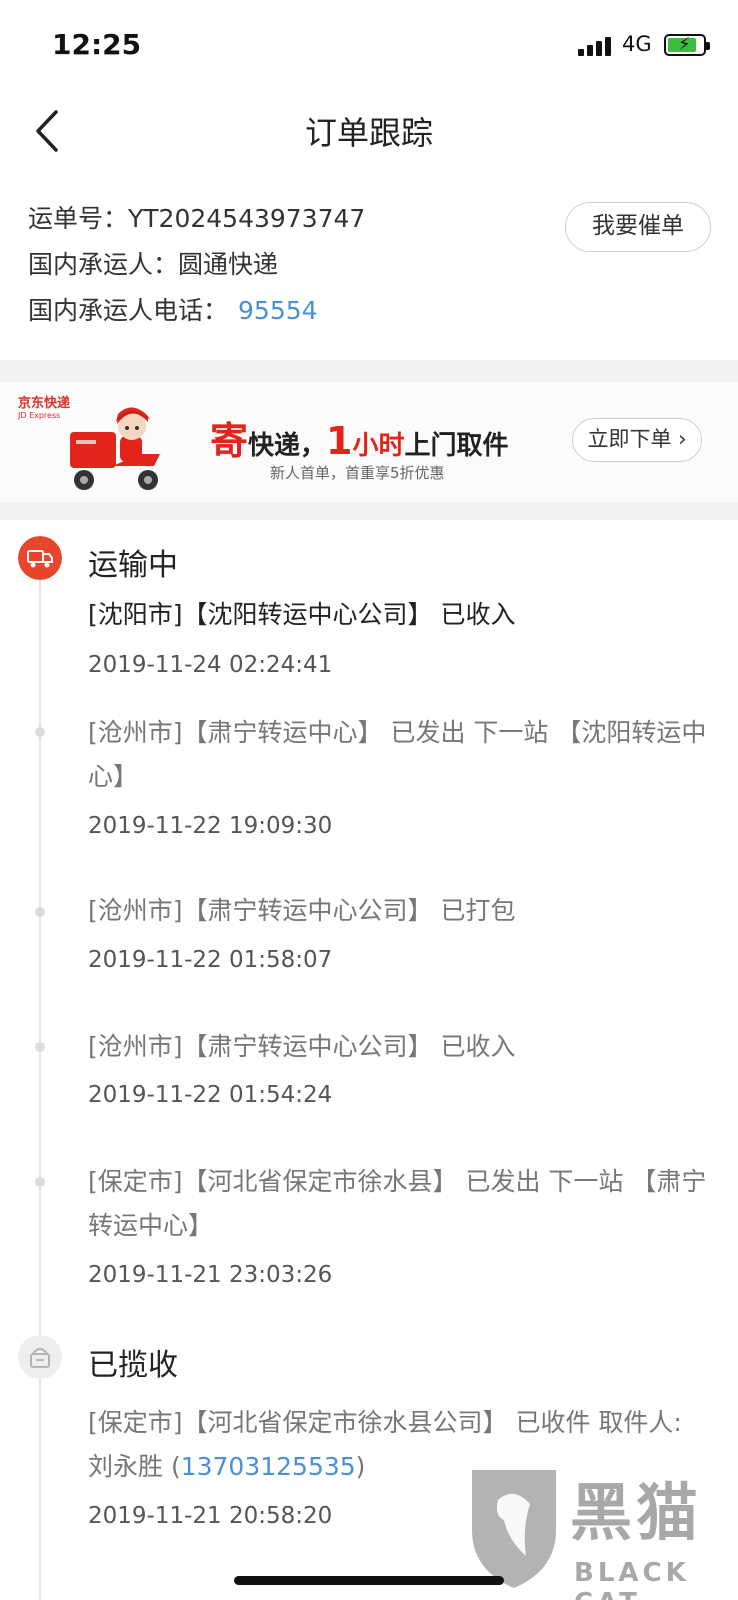 This screenshot has height=1600, width=738. I want to click on timeline-event-text: [沧州市]【肃宁转运中心】 已发出 下一站 【沈阳转运中心】, so click(397, 754).